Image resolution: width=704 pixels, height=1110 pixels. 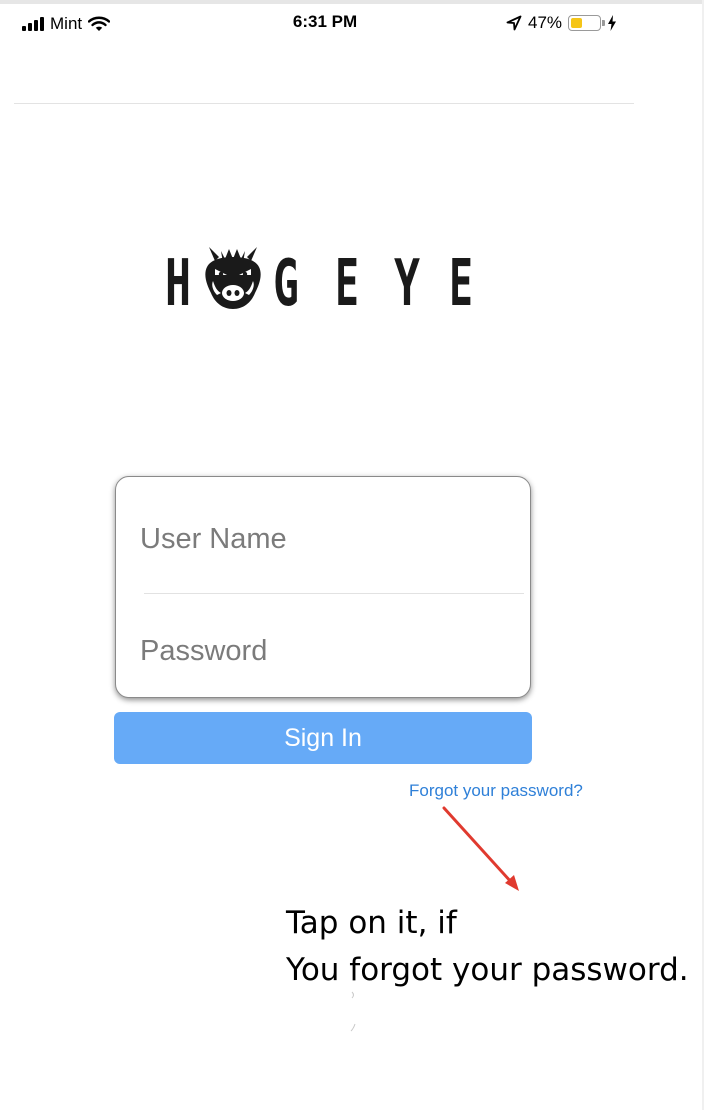 I want to click on battery-icon, so click(x=587, y=23).